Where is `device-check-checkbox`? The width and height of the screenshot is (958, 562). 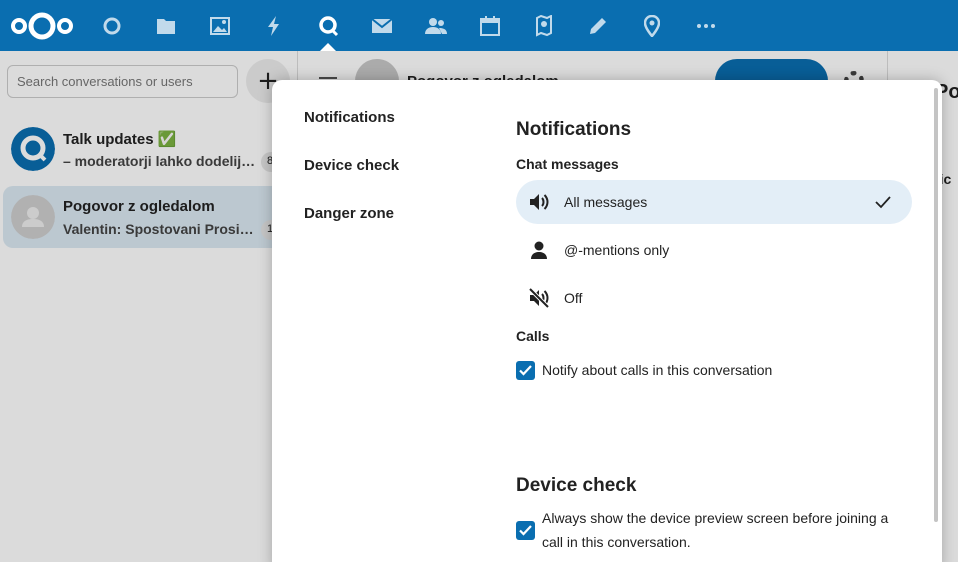 device-check-checkbox is located at coordinates (525, 530).